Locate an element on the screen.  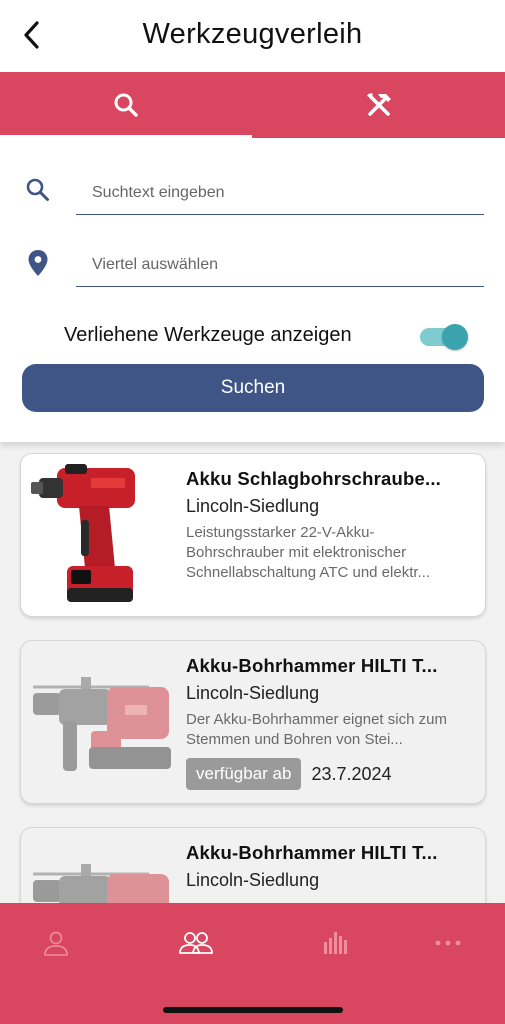
nav-statistics is located at coordinates (336, 943).